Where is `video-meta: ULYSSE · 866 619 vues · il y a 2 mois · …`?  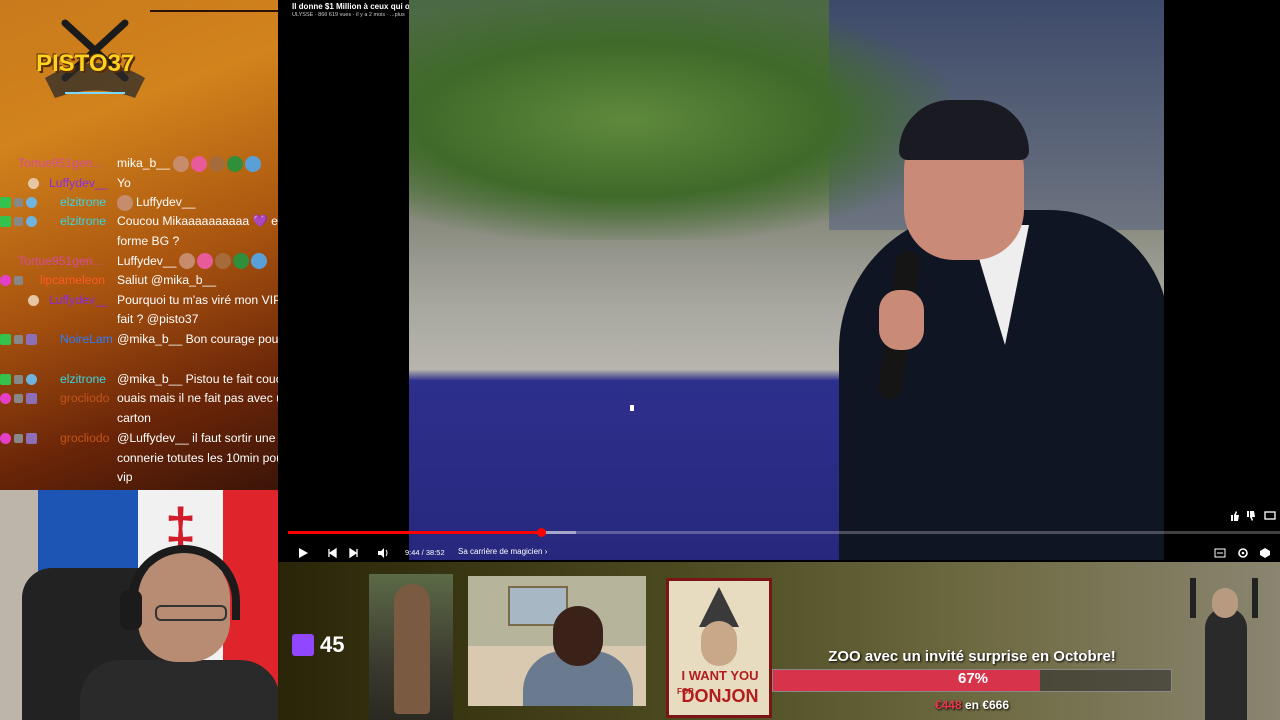
video-meta: ULYSSE · 866 619 vues · il y a 2 mois · … is located at coordinates (348, 15).